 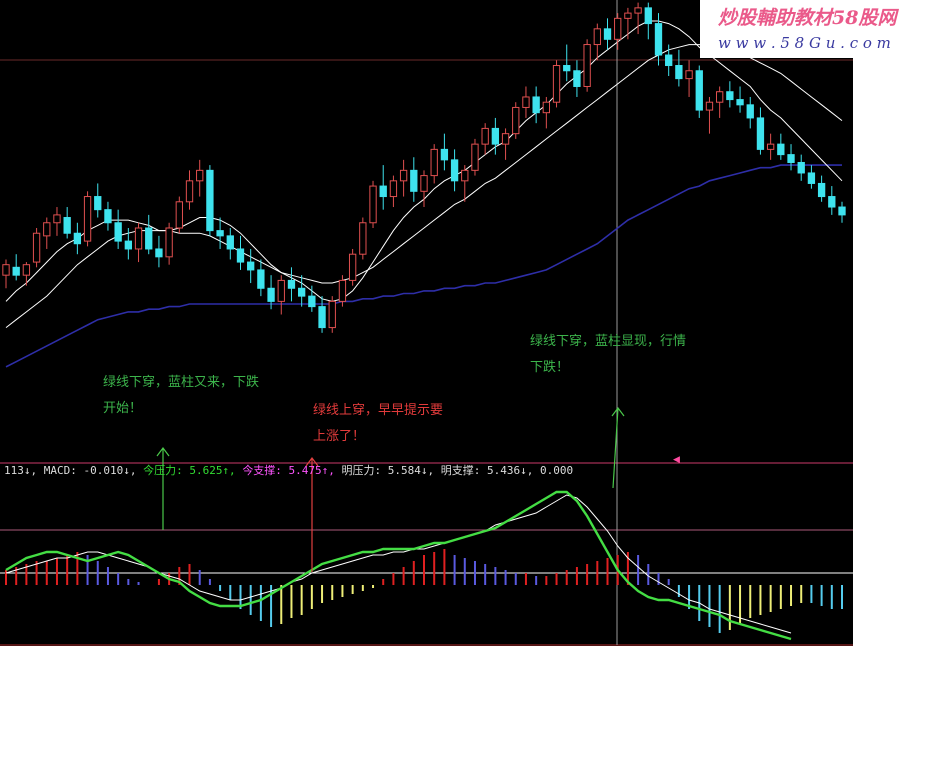 What do you see at coordinates (804, 43) in the screenshot?
I see `watermark-url: w w w . 5 8 G u . c o m` at bounding box center [804, 43].